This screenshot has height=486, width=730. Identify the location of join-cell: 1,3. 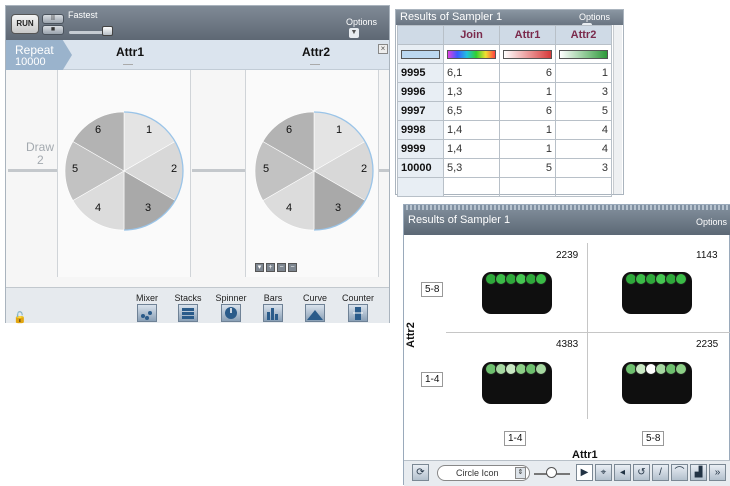
(471, 92).